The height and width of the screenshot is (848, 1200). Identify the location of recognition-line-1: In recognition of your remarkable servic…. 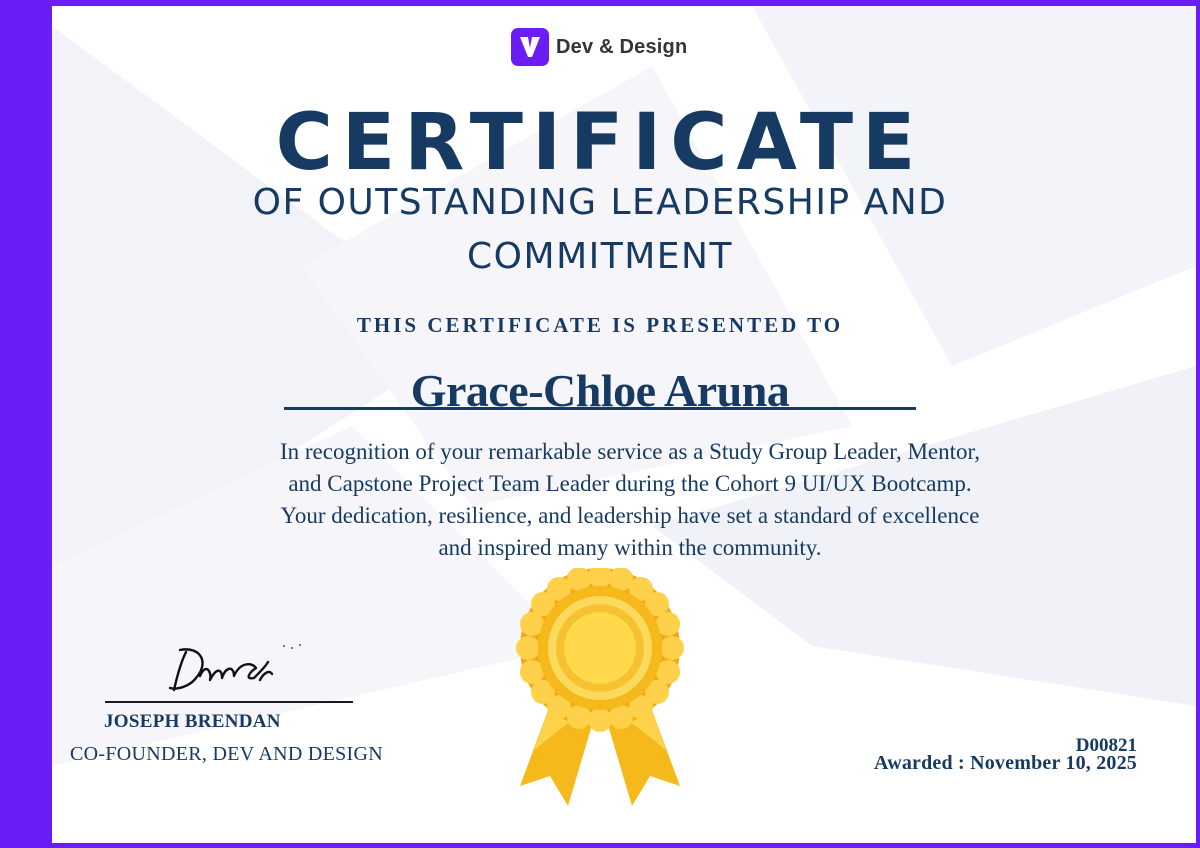
(630, 451).